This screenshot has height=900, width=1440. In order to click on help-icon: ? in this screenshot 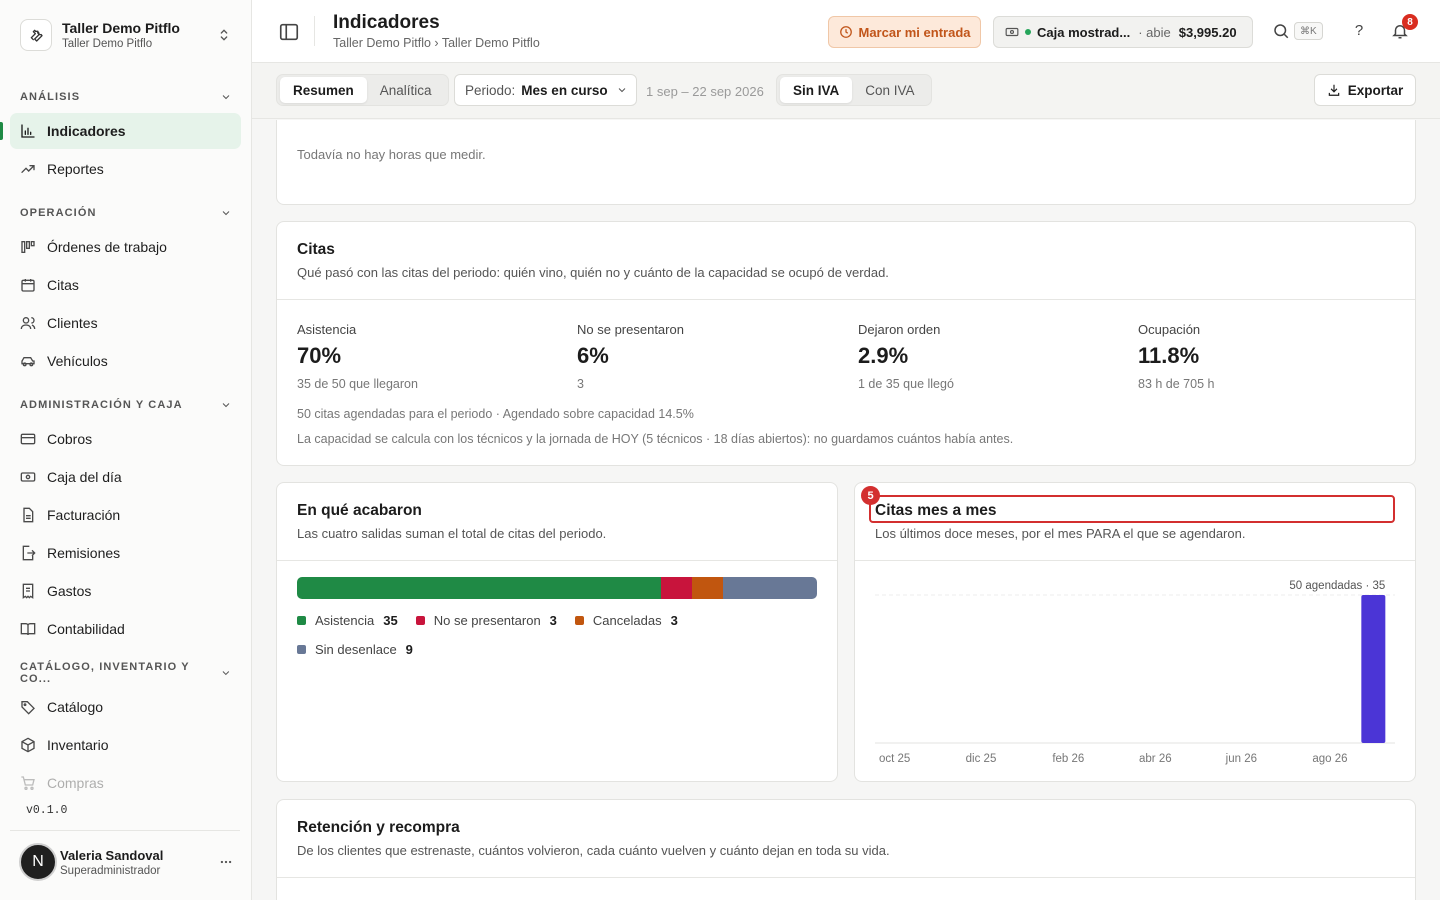, I will do `click(1359, 31)`.